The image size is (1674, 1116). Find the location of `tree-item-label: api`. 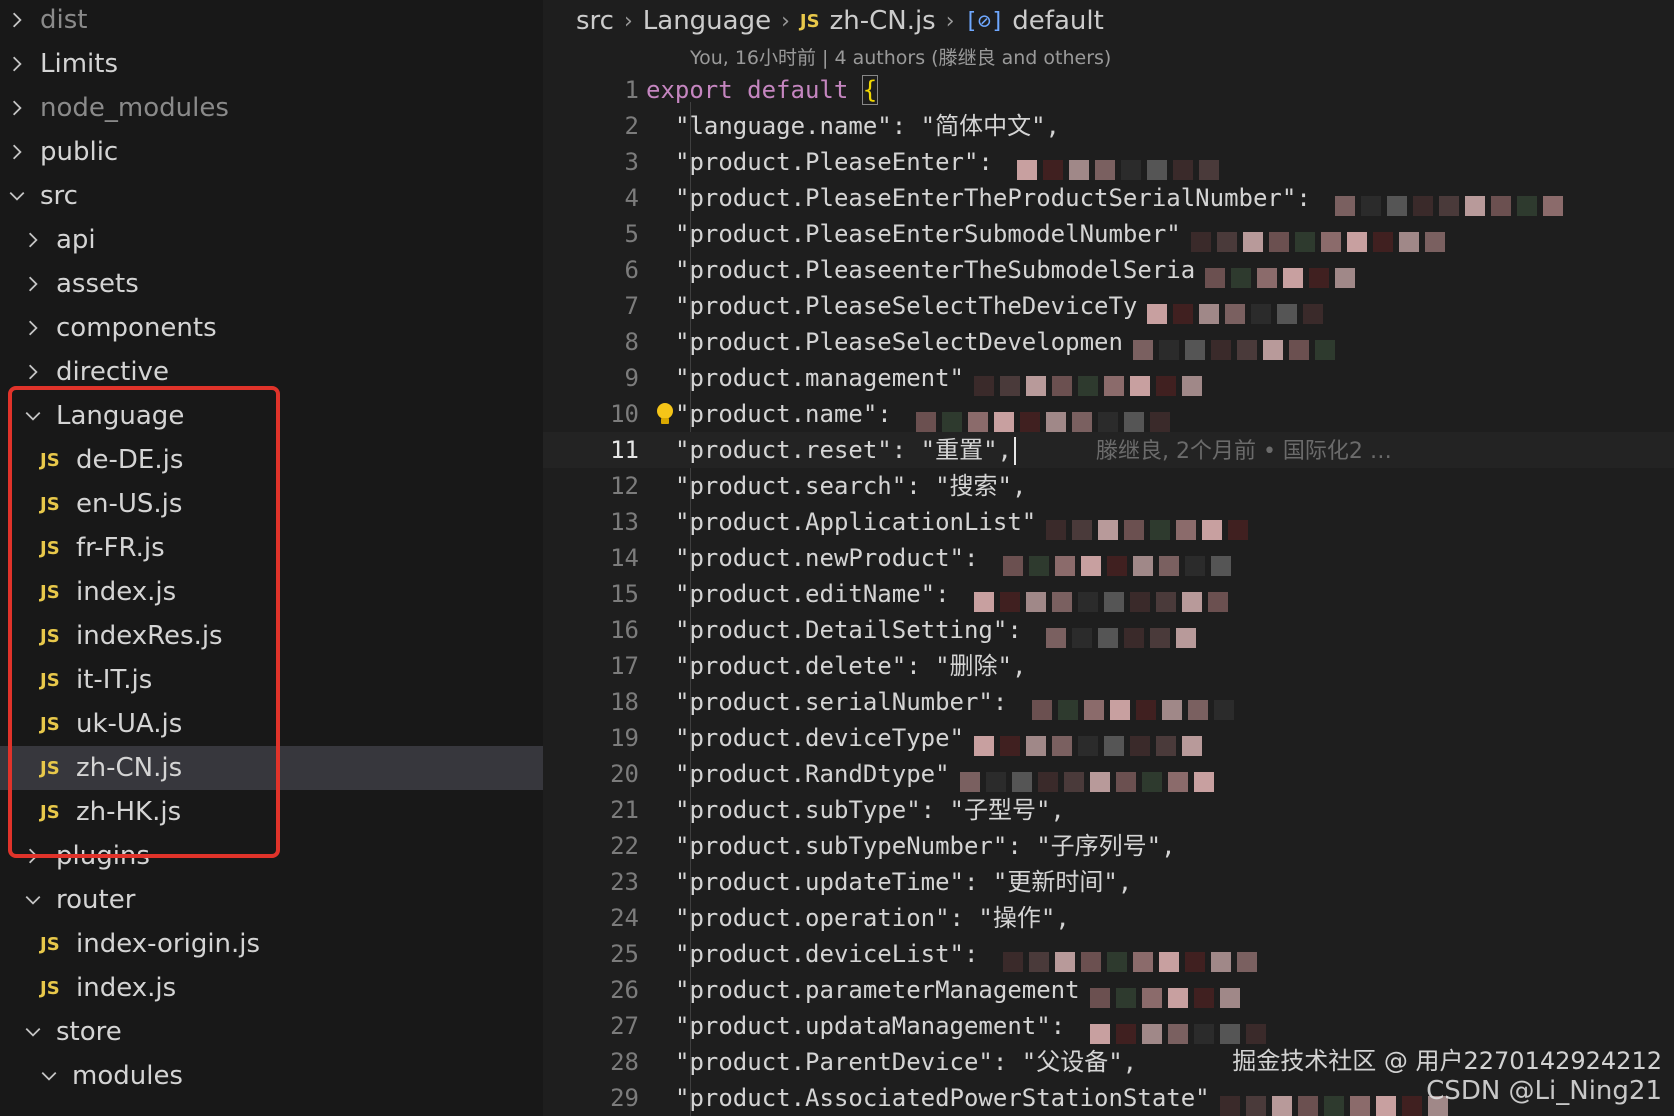

tree-item-label: api is located at coordinates (76, 240).